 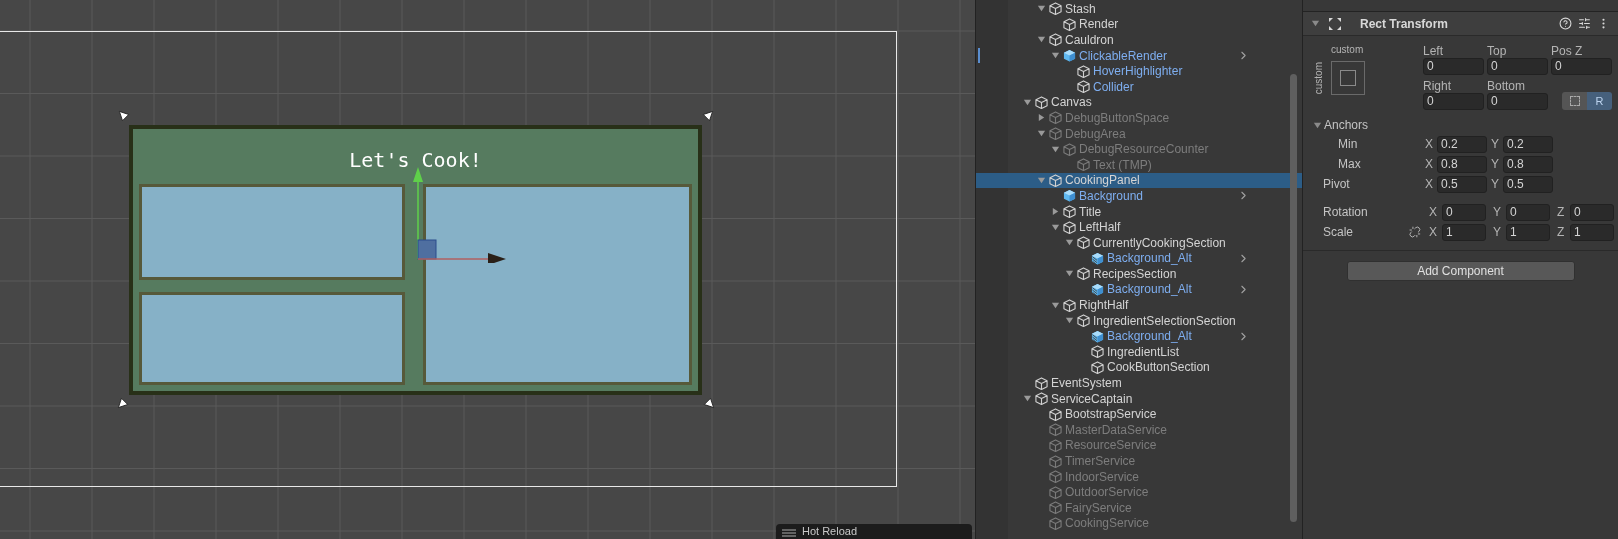 I want to click on field-label: Pos Z, so click(x=1567, y=51).